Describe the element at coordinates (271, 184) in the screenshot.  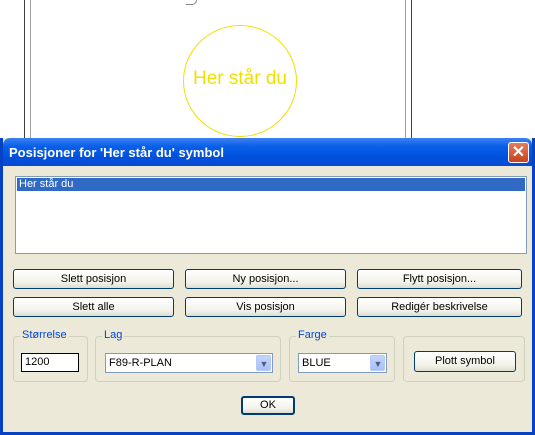
I see `list-item: Her står du` at that location.